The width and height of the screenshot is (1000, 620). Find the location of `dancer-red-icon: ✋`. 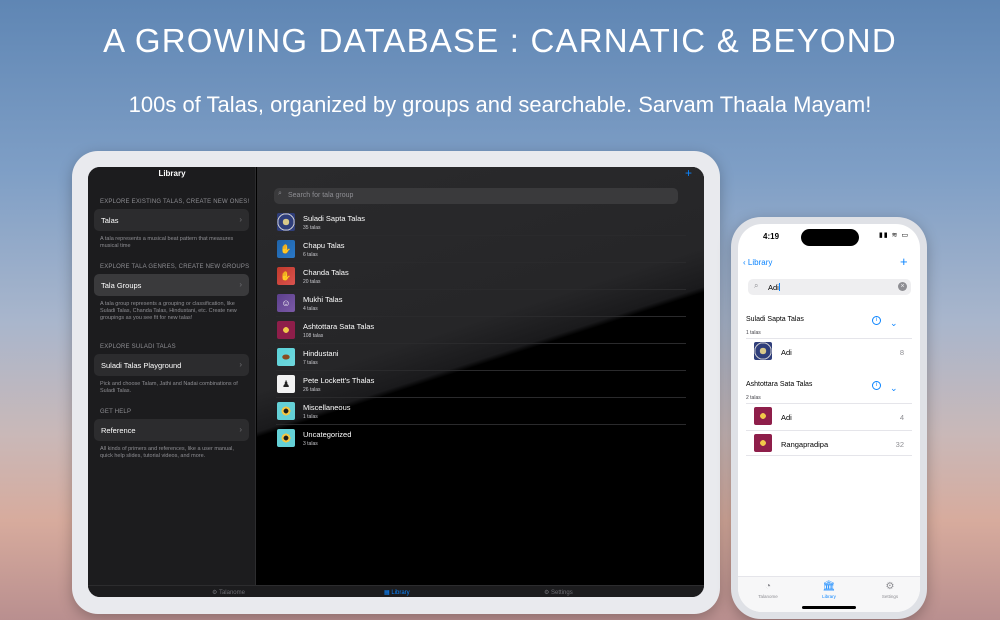

dancer-red-icon: ✋ is located at coordinates (286, 276).